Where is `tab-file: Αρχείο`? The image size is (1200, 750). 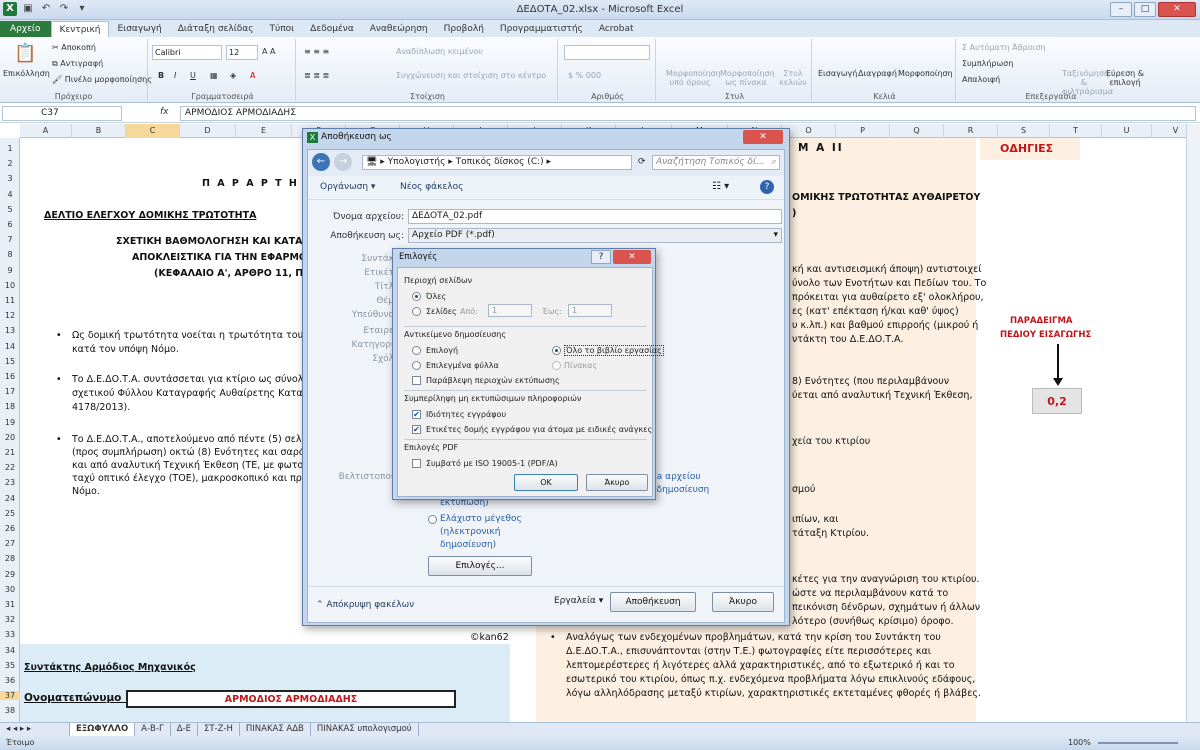 tab-file: Αρχείο is located at coordinates (25, 29).